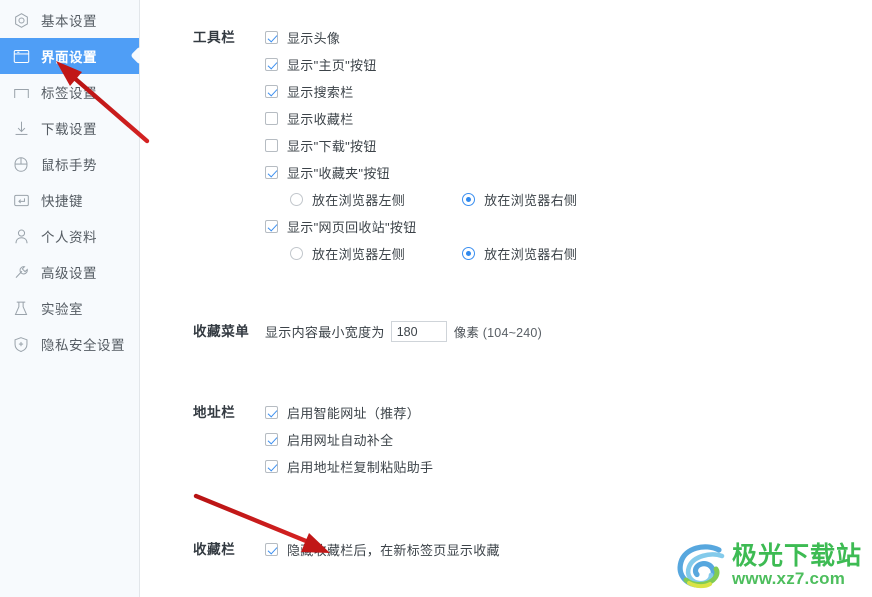  Describe the element at coordinates (21, 20) in the screenshot. I see `hexagon-gear-icon` at that location.